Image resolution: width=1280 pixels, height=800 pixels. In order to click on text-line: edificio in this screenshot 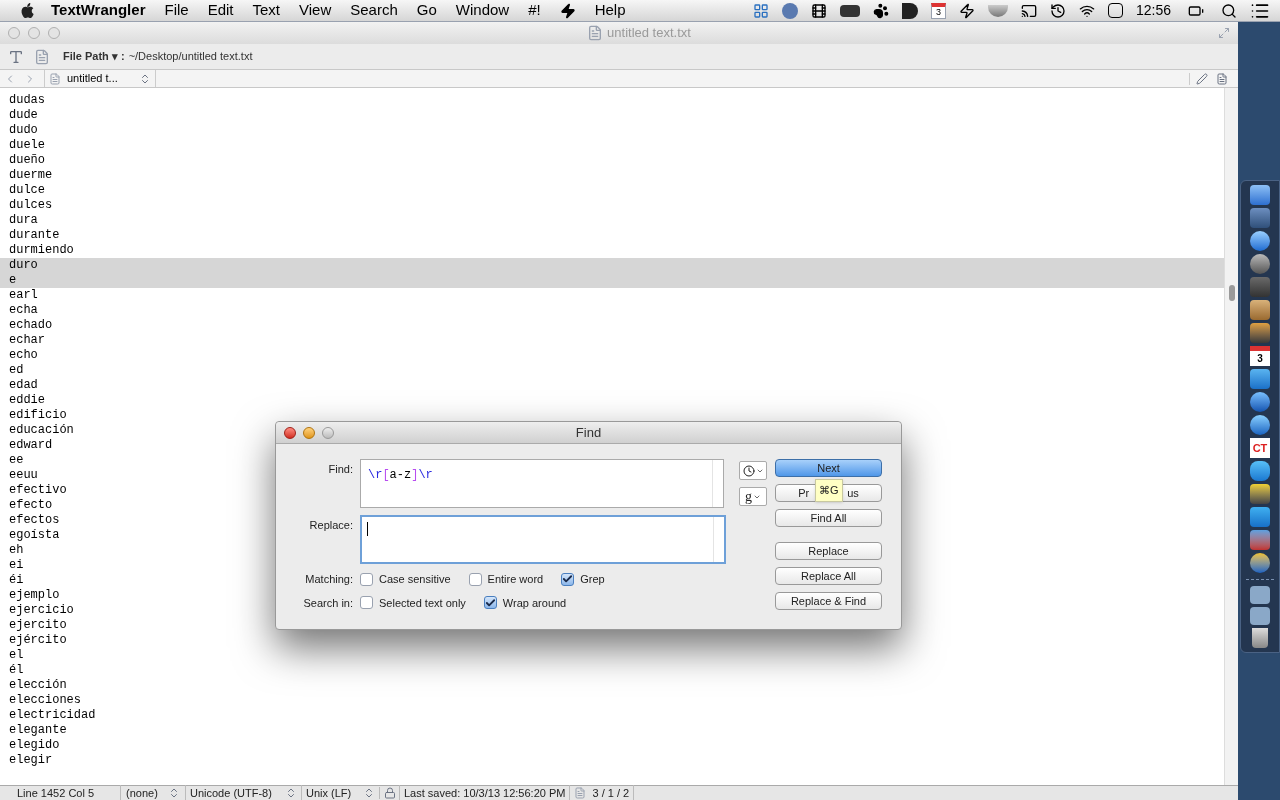, I will do `click(38, 415)`.